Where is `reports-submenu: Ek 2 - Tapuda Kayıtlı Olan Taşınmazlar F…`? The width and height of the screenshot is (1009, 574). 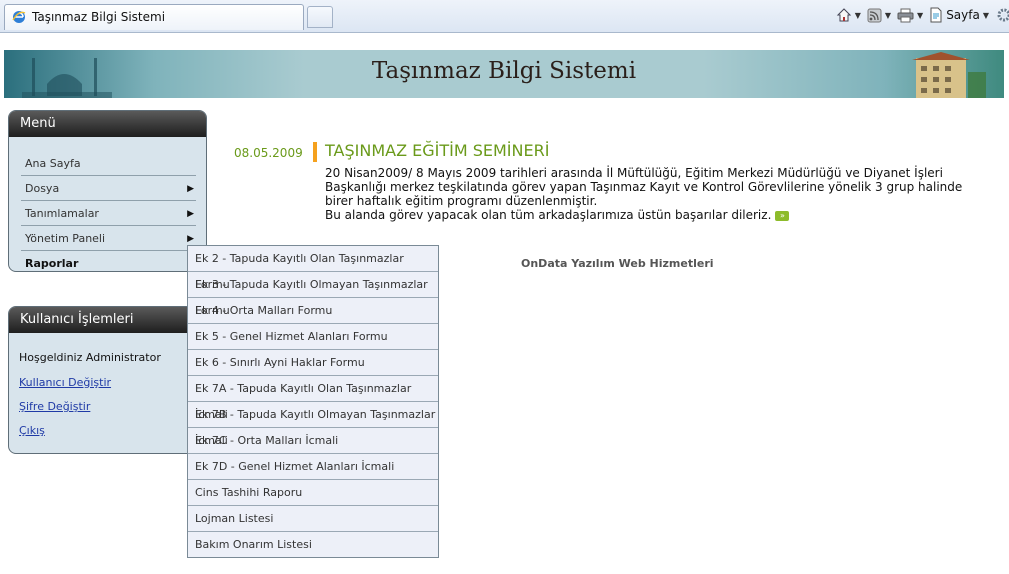 reports-submenu: Ek 2 - Tapuda Kayıtlı Olan Taşınmazlar F… is located at coordinates (313, 401).